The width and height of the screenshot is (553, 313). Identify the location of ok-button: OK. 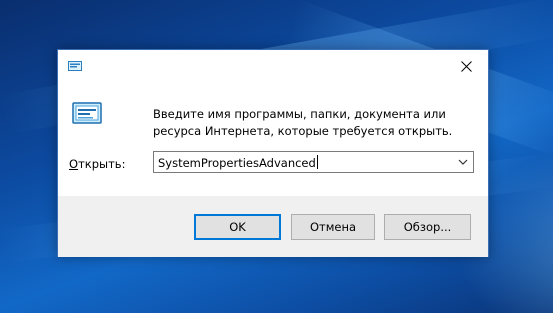
(237, 227).